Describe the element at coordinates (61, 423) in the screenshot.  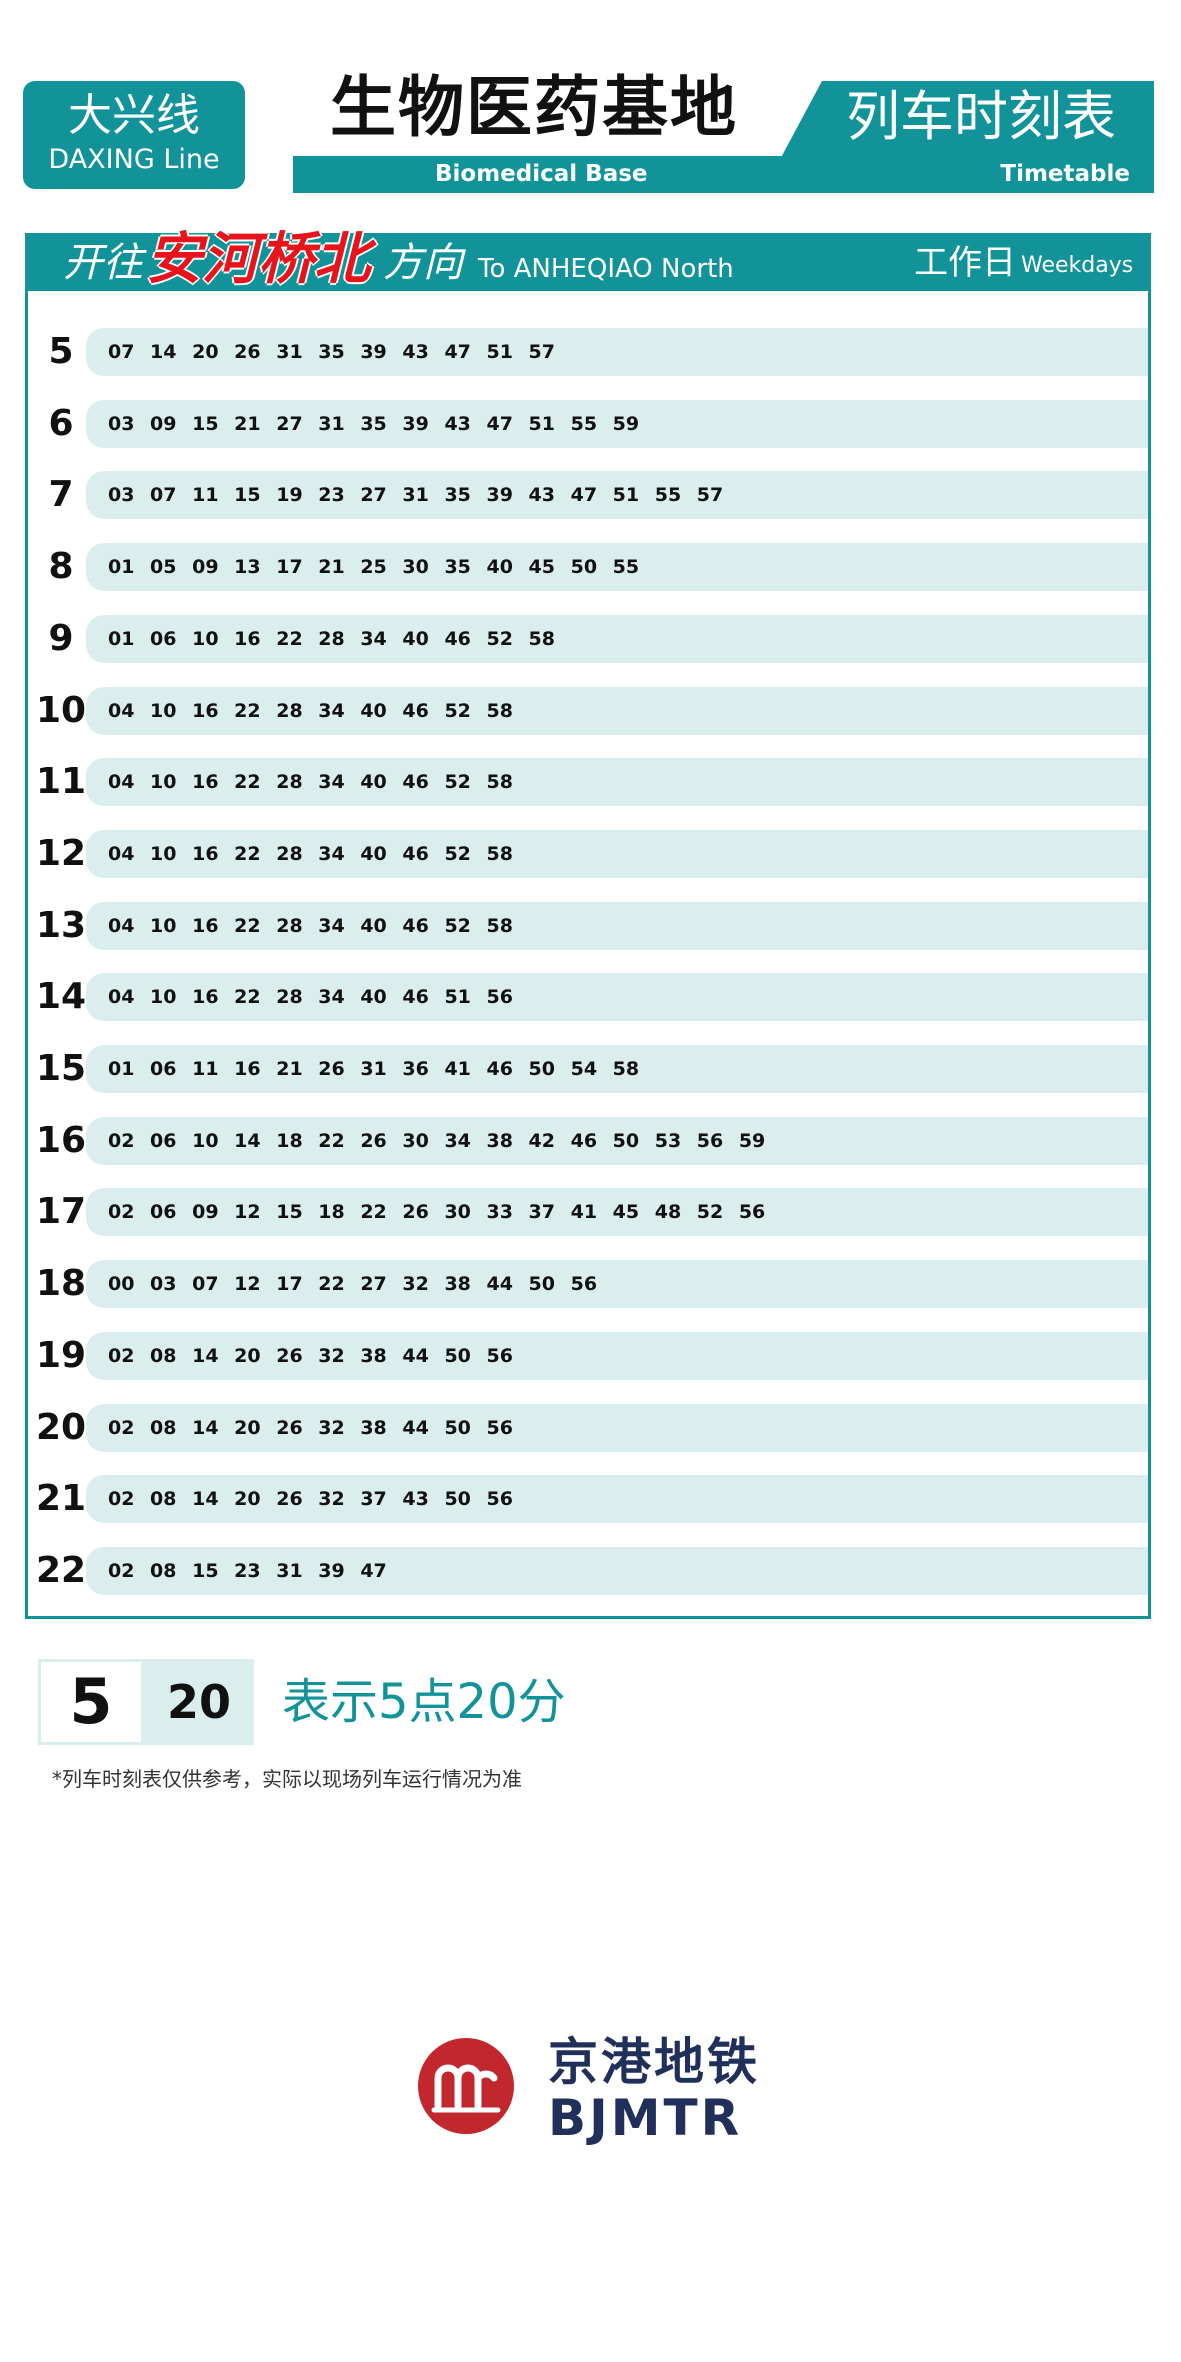
I see `row-hour: 6` at that location.